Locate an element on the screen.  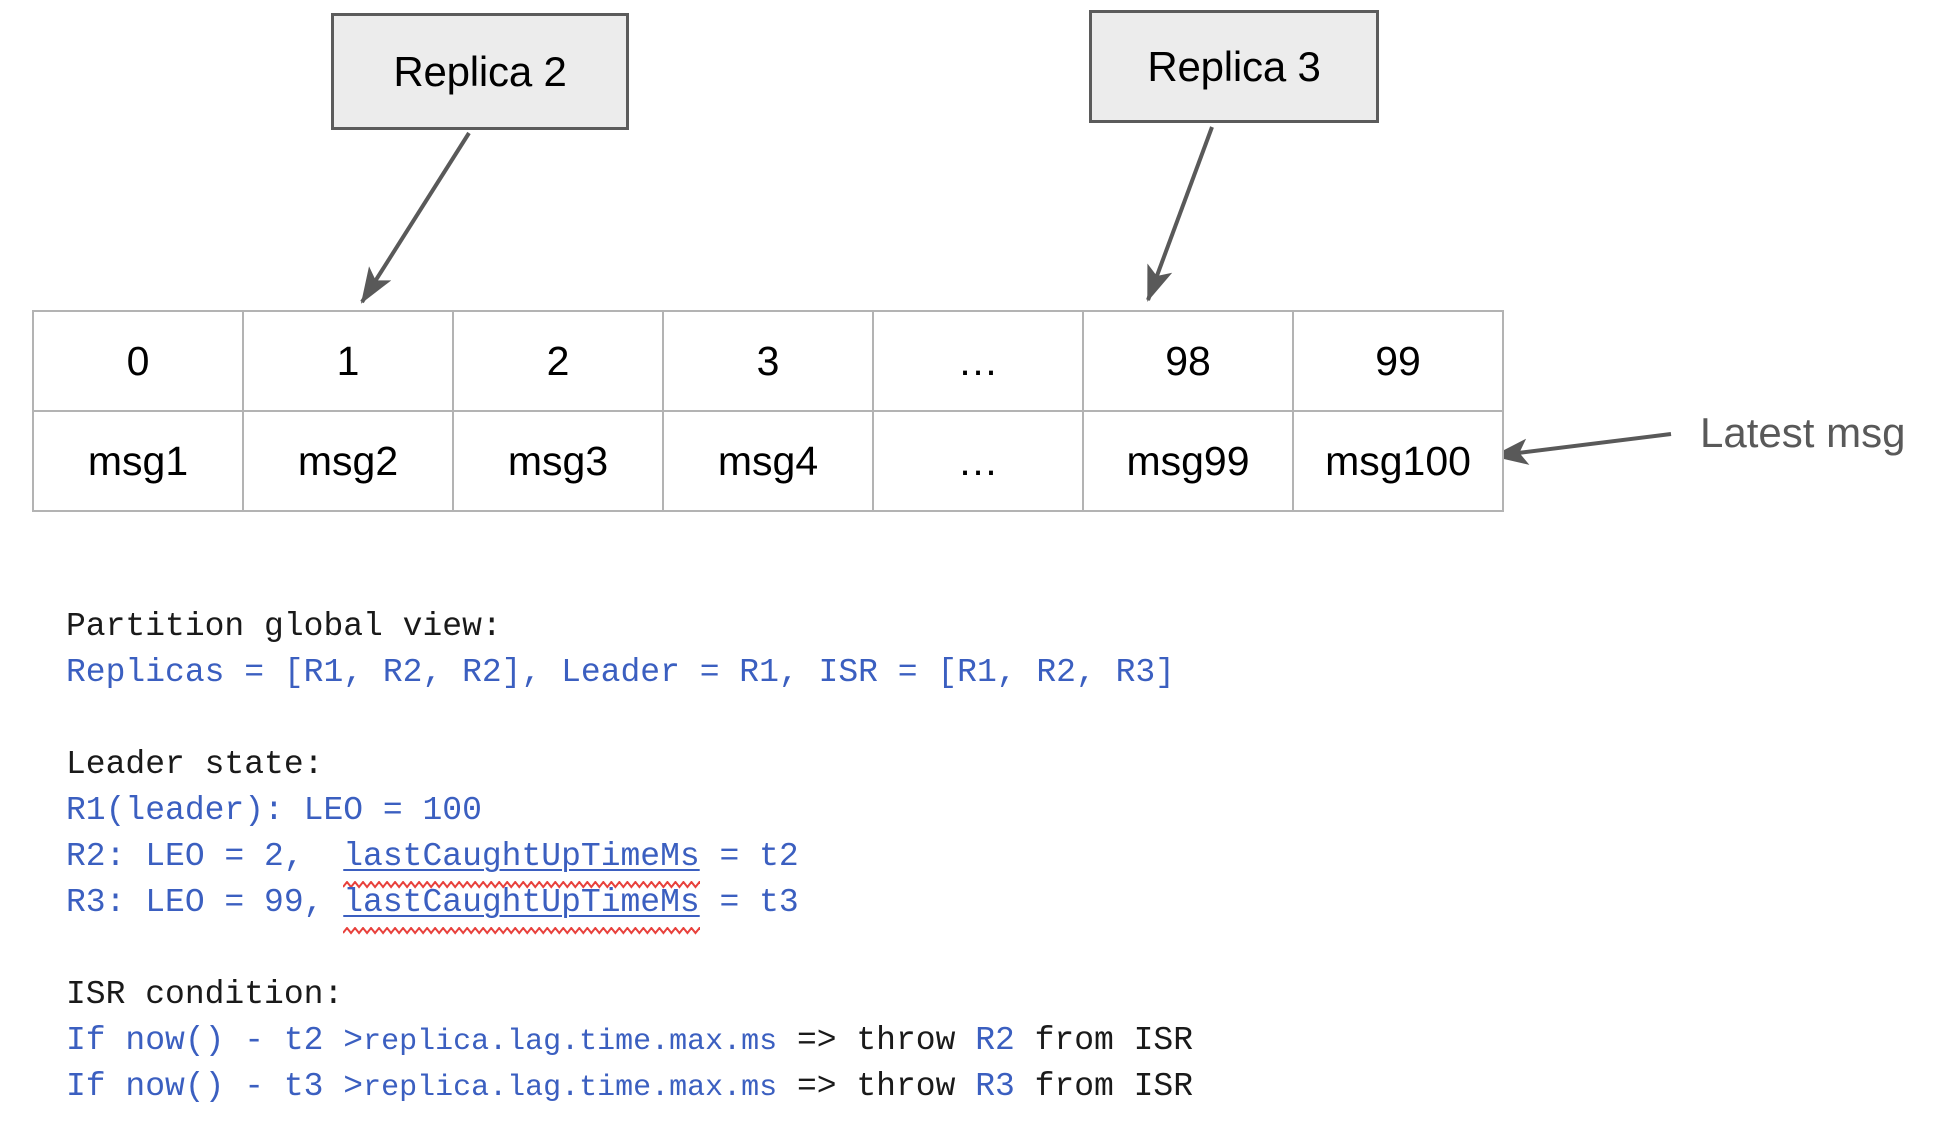
code-line-isr-condition-heading: ISR condition: is located at coordinates (629, 995).